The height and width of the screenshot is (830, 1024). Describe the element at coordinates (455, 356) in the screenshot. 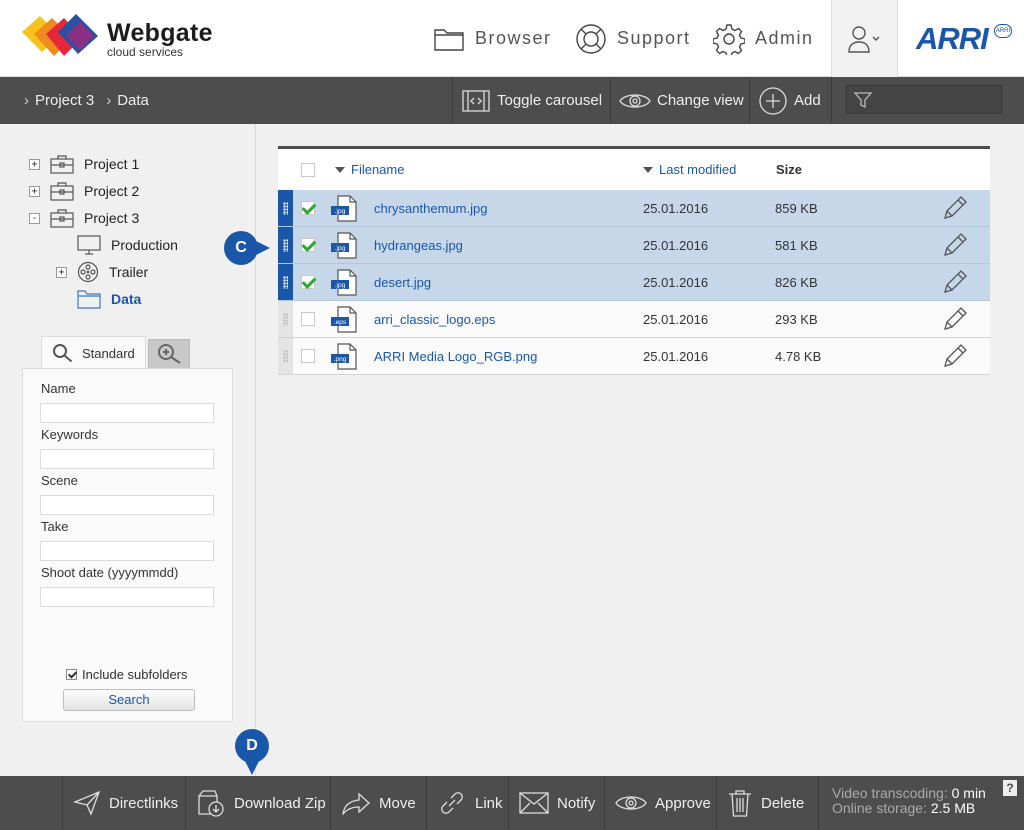

I see `file-name: ARRI Media Logo_RGB.png` at that location.